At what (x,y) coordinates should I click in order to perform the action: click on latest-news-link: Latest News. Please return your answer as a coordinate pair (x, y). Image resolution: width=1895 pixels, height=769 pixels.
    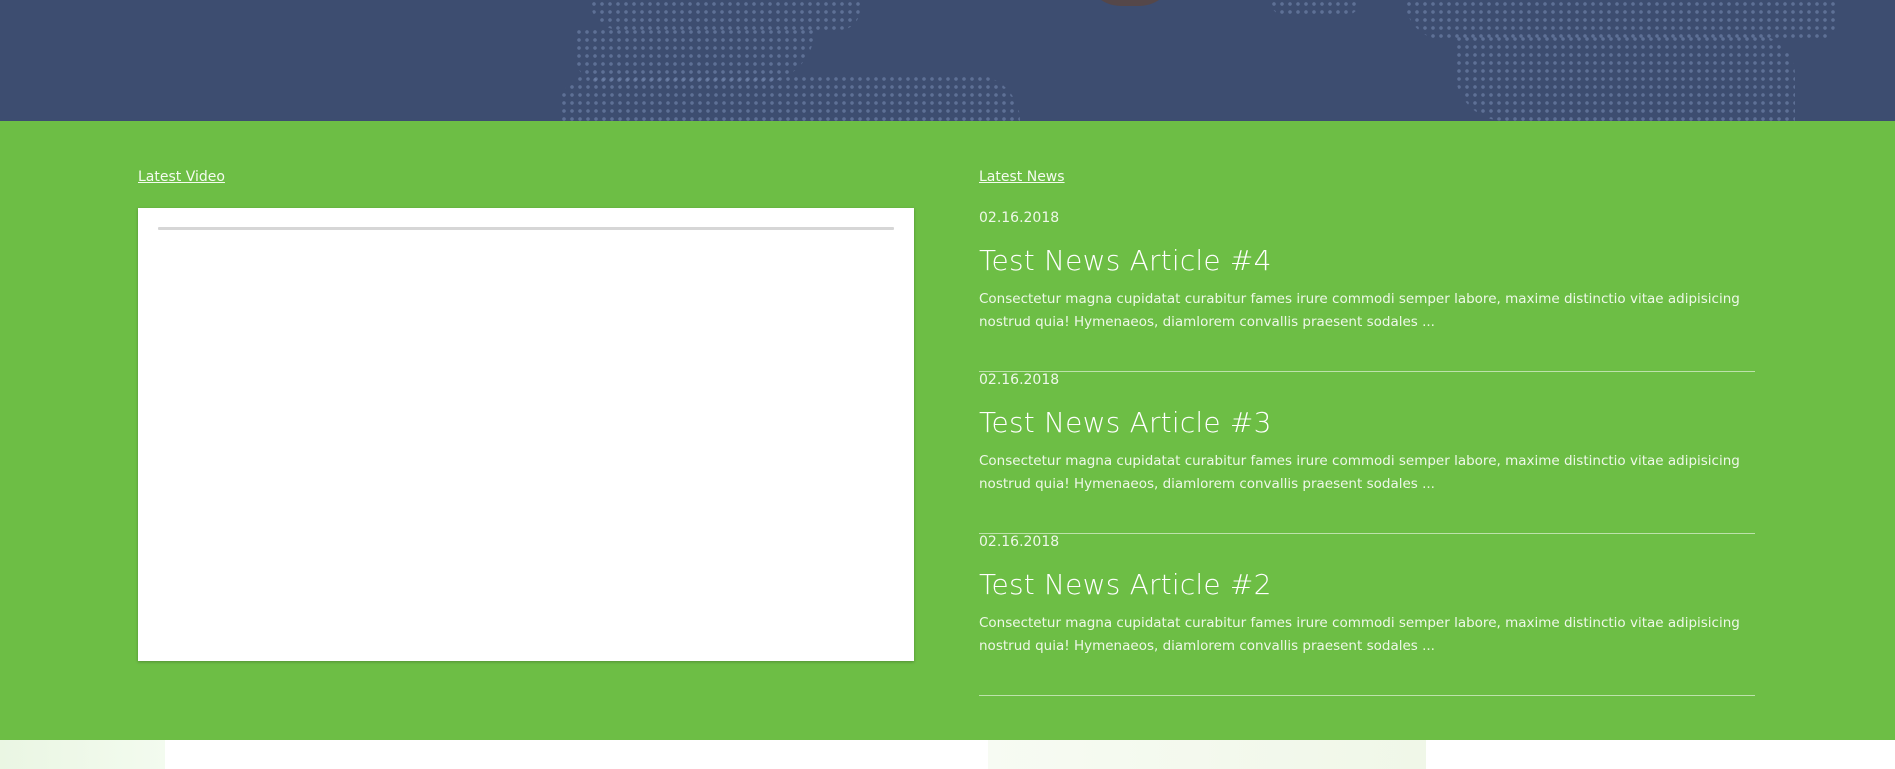
    Looking at the image, I should click on (1022, 177).